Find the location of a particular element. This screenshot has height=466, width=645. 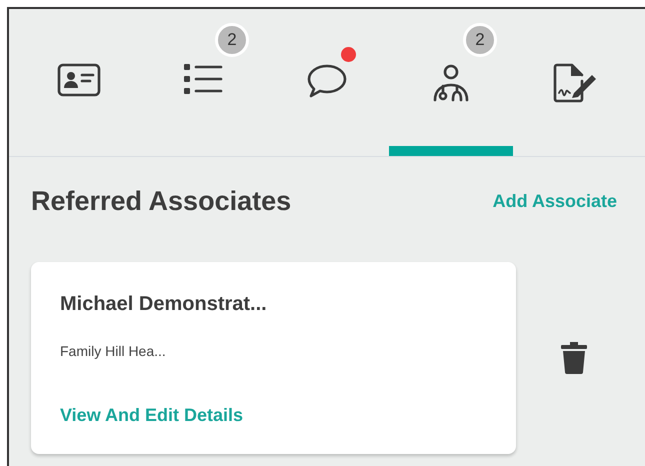

signed-document-icon is located at coordinates (575, 83).